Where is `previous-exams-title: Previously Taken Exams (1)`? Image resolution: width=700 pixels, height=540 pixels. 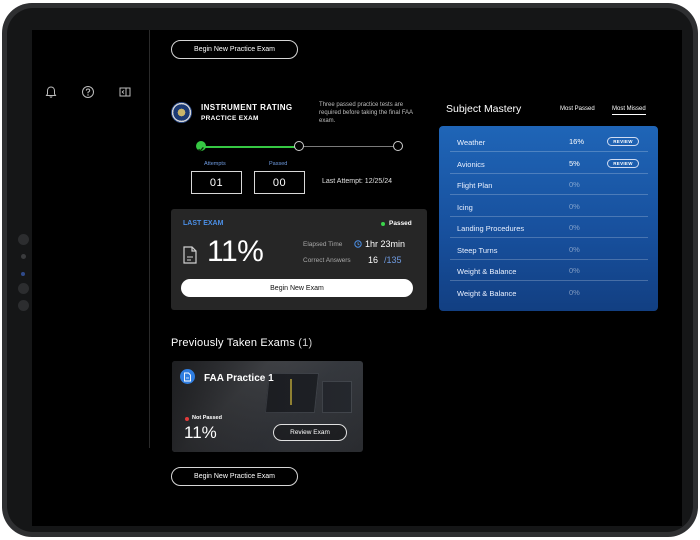 previous-exams-title: Previously Taken Exams (1) is located at coordinates (241, 343).